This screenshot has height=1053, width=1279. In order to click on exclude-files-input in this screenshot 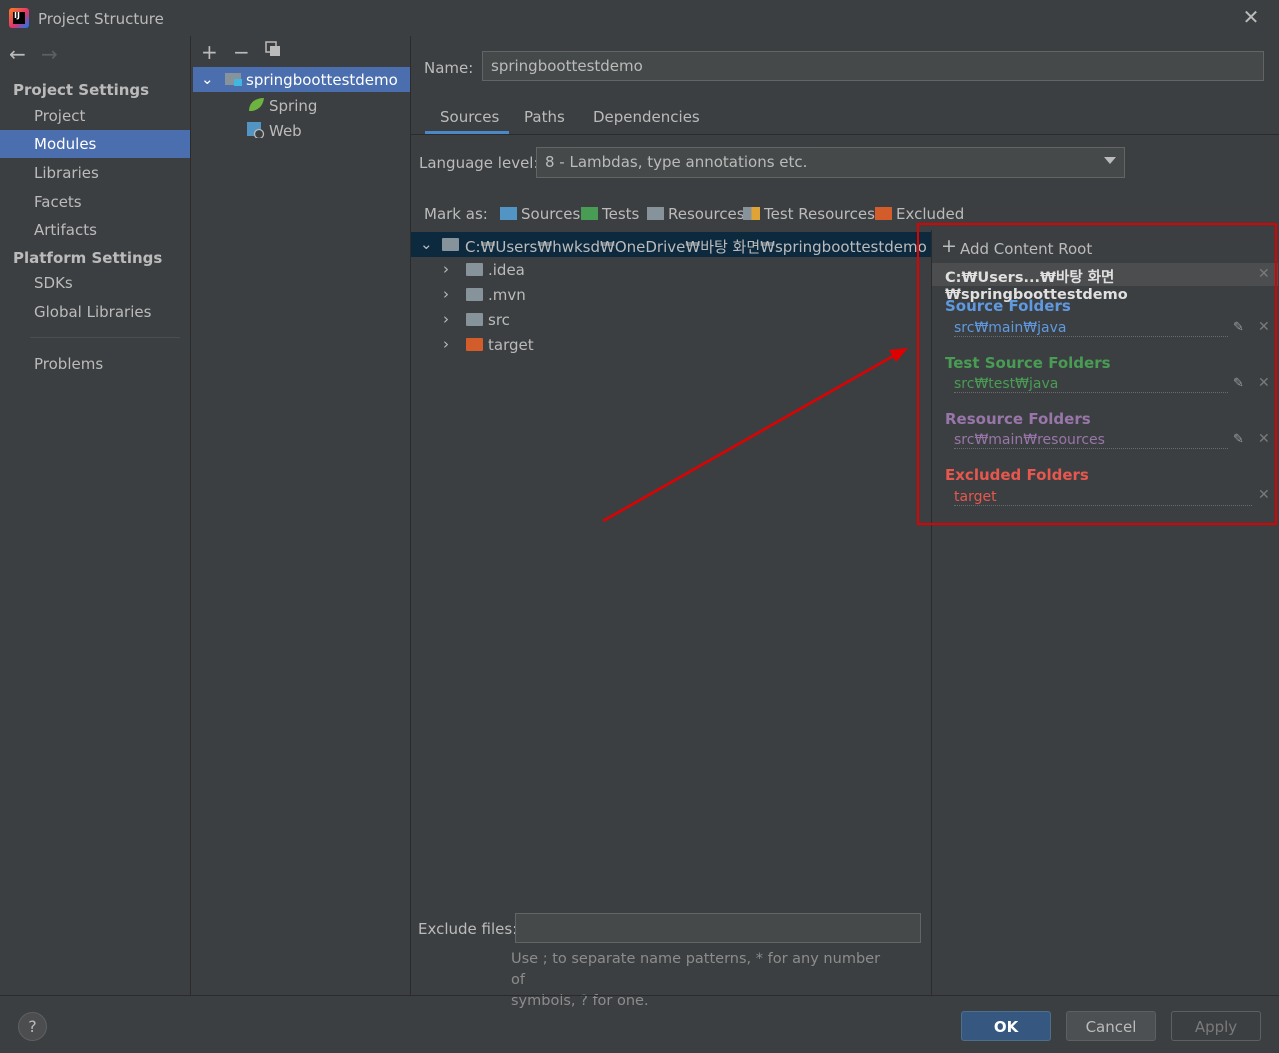, I will do `click(718, 928)`.